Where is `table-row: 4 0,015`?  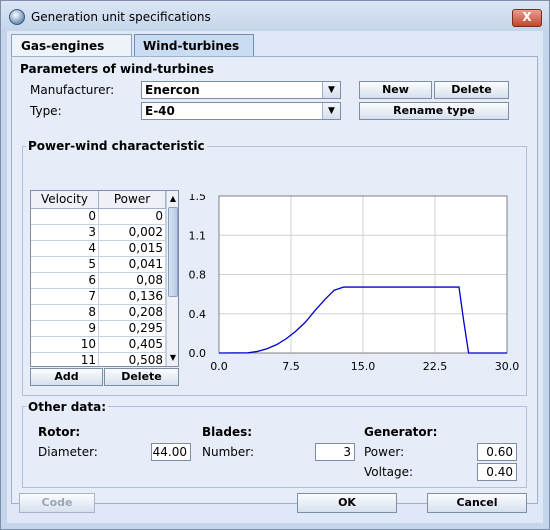
table-row: 4 0,015 is located at coordinates (98, 249).